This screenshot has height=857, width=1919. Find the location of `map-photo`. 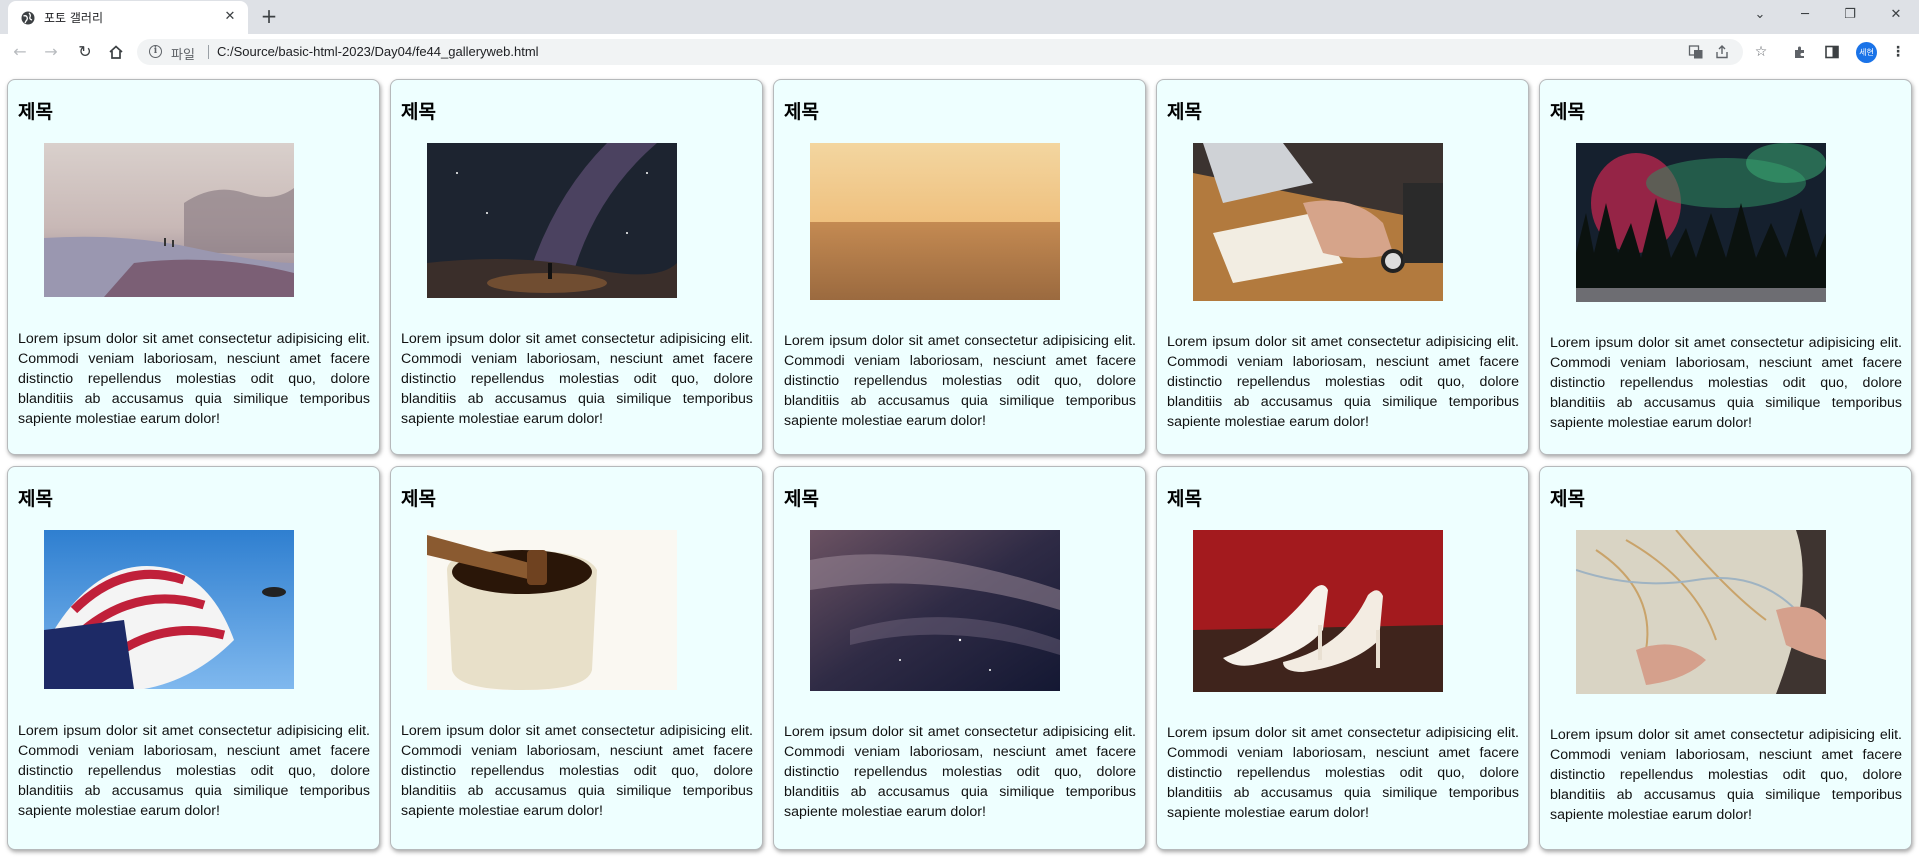

map-photo is located at coordinates (1701, 612).